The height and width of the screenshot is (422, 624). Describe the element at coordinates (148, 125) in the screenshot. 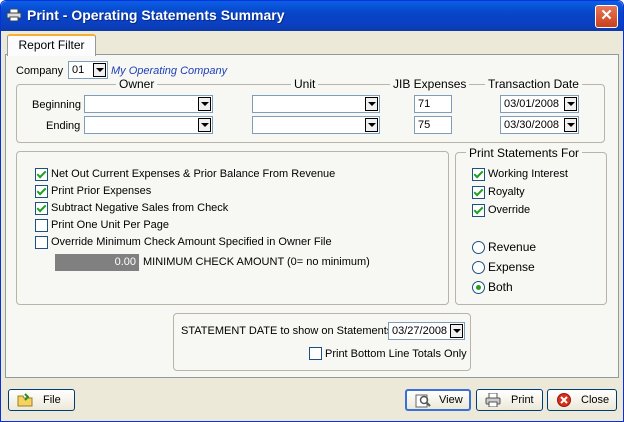

I see `owner-ending-select` at that location.